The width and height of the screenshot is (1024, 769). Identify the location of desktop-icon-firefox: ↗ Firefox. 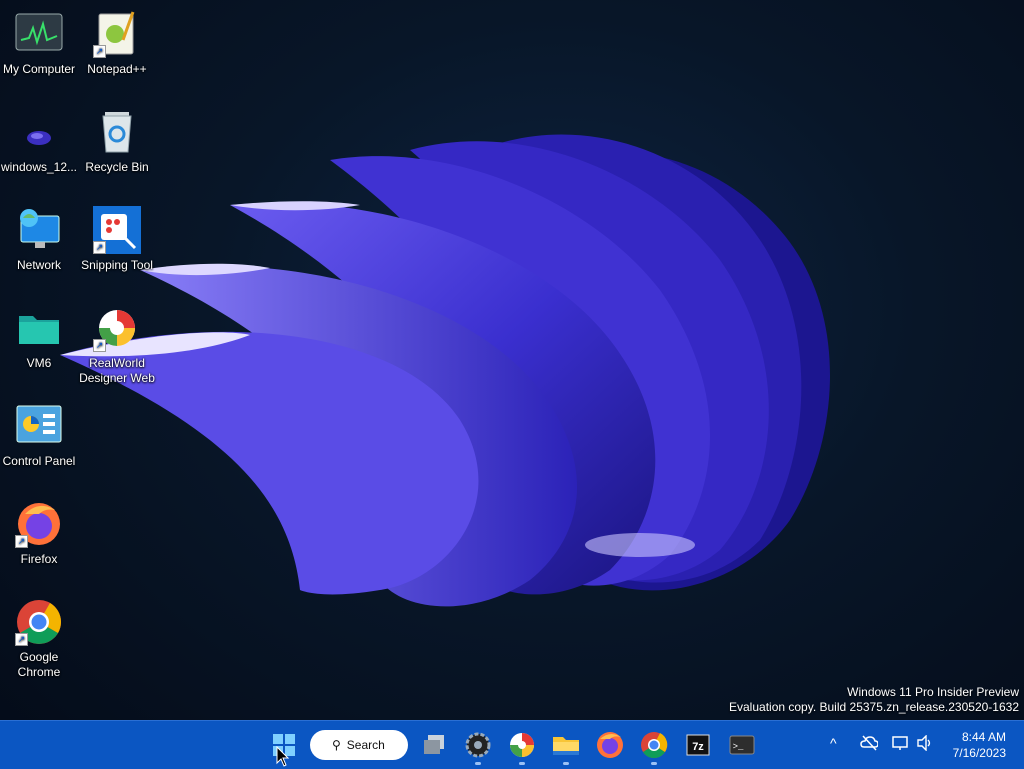
(39, 533).